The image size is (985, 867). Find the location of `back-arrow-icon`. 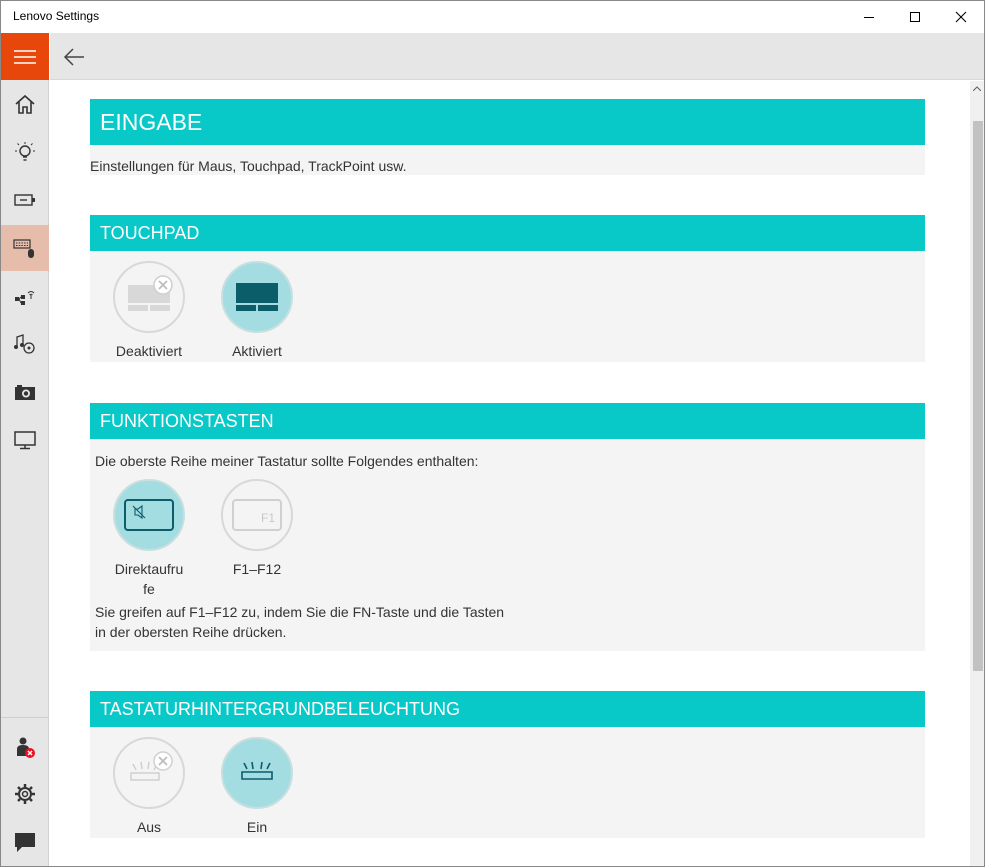

back-arrow-icon is located at coordinates (73, 57).